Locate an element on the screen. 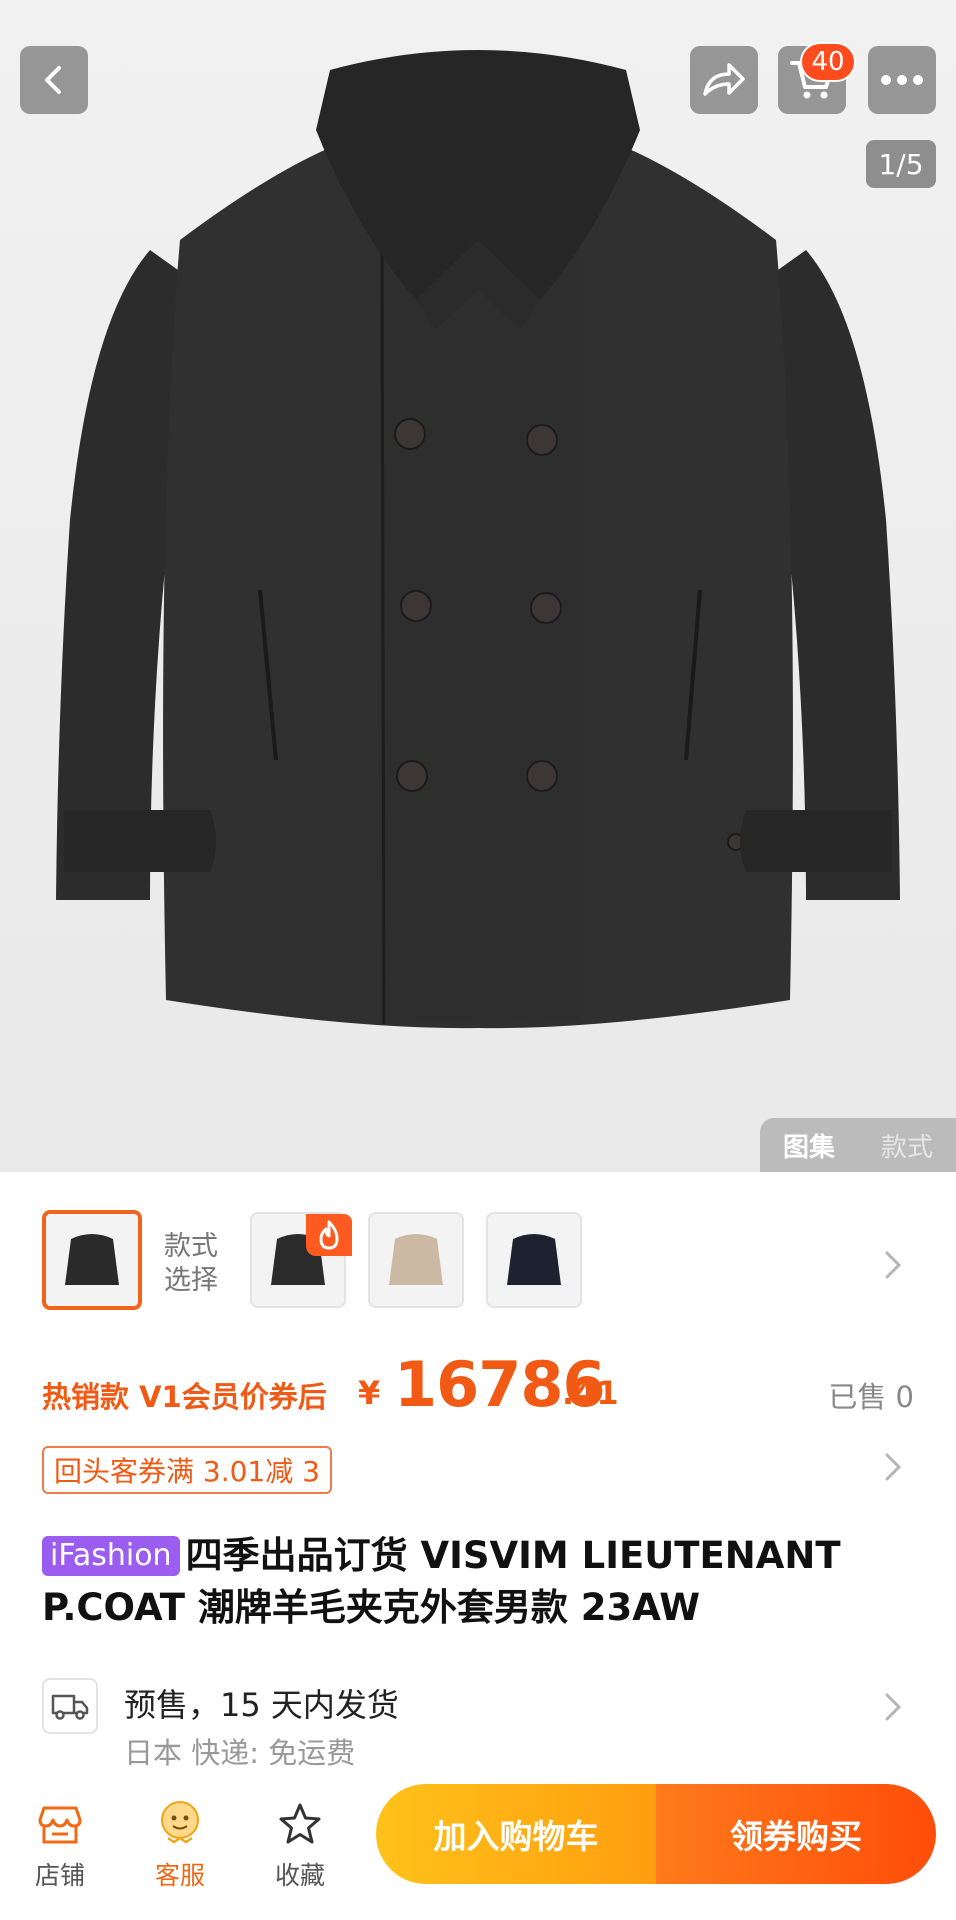 Image resolution: width=956 pixels, height=1920 pixels. tab-styles: 款式 is located at coordinates (907, 1145).